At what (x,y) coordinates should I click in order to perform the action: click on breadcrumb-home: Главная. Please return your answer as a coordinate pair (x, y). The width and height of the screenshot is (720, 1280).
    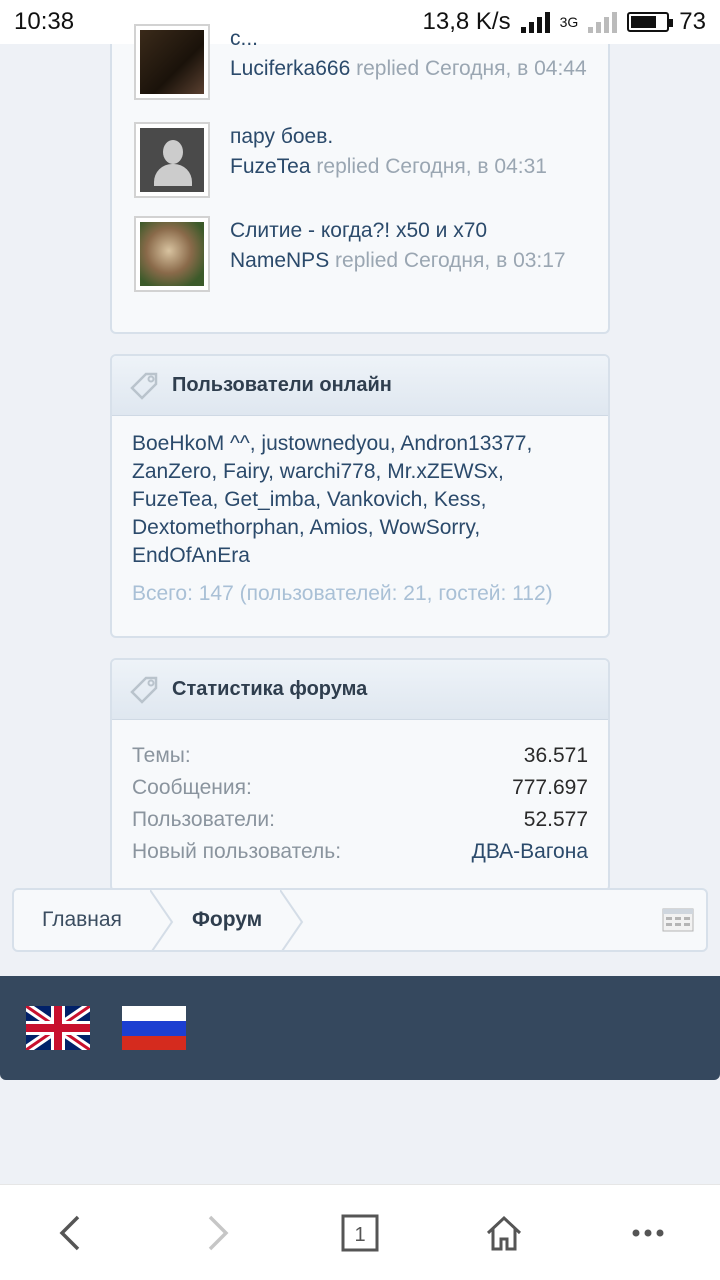
    Looking at the image, I should click on (82, 920).